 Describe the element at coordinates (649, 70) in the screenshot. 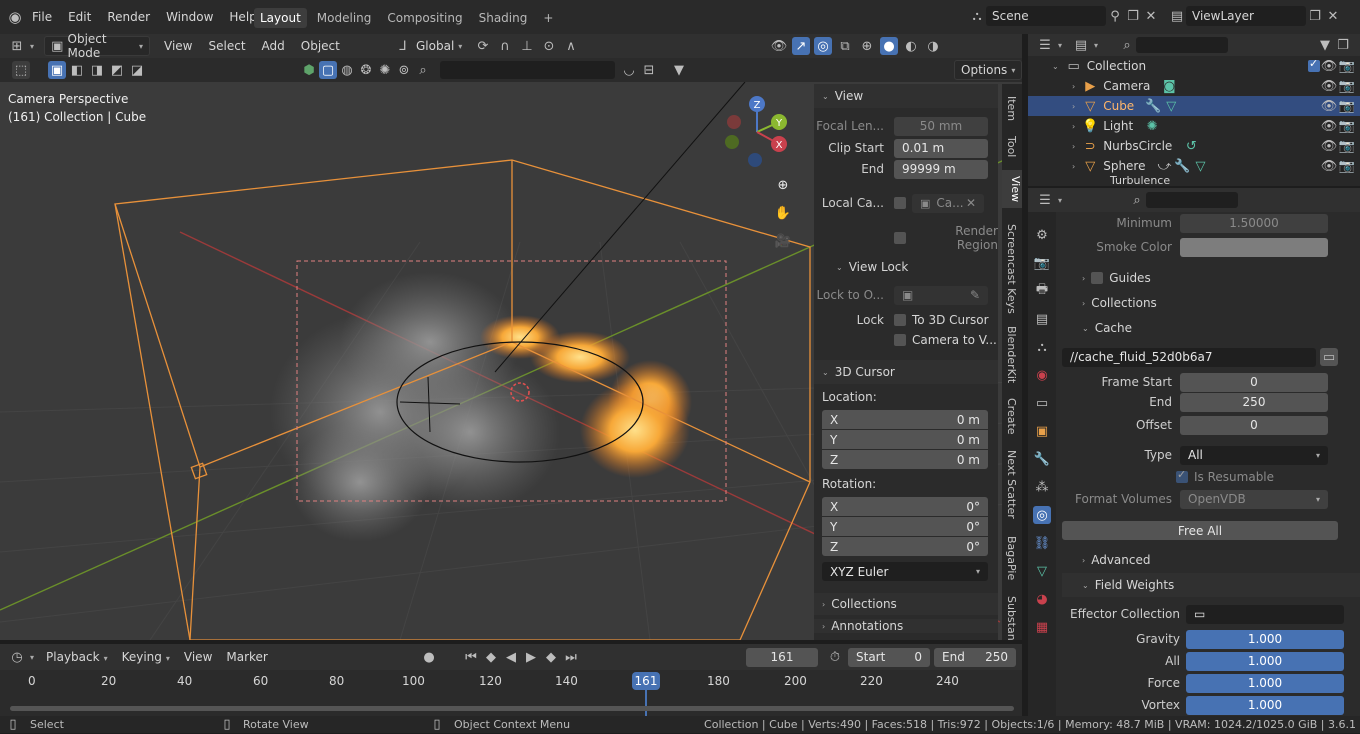

I see `layout-icon: ⊟` at that location.